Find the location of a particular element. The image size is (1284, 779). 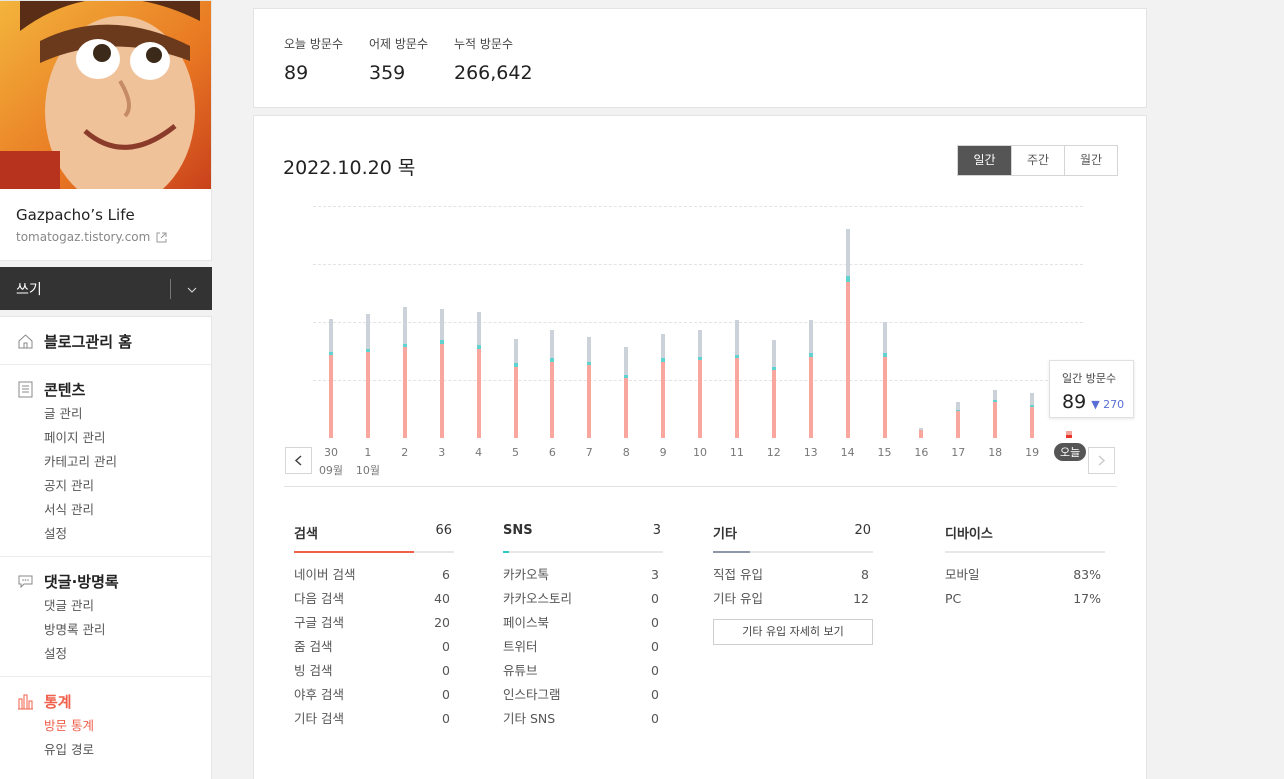

list-item: 트위터 0 is located at coordinates (583, 647).